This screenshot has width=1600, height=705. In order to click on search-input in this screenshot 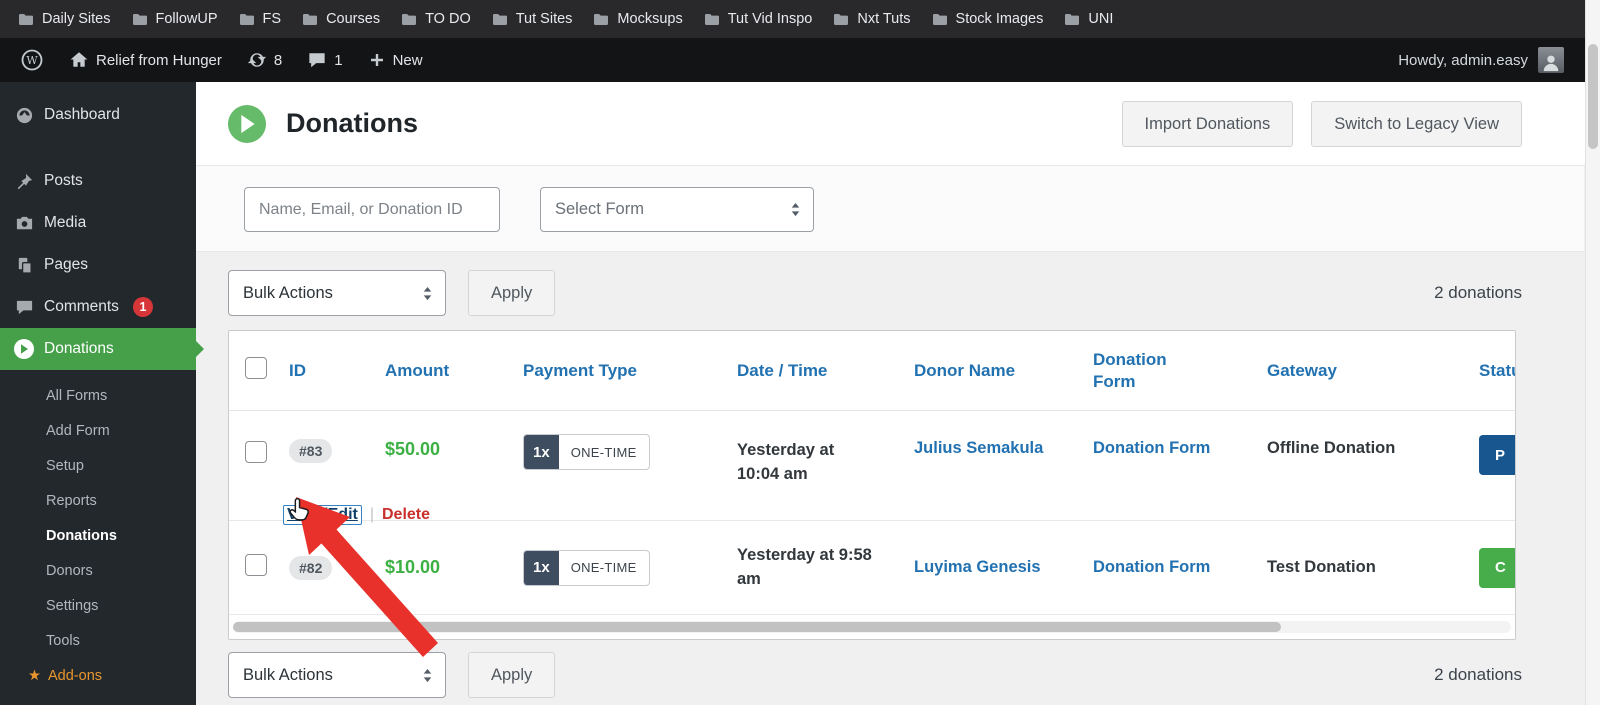, I will do `click(372, 209)`.